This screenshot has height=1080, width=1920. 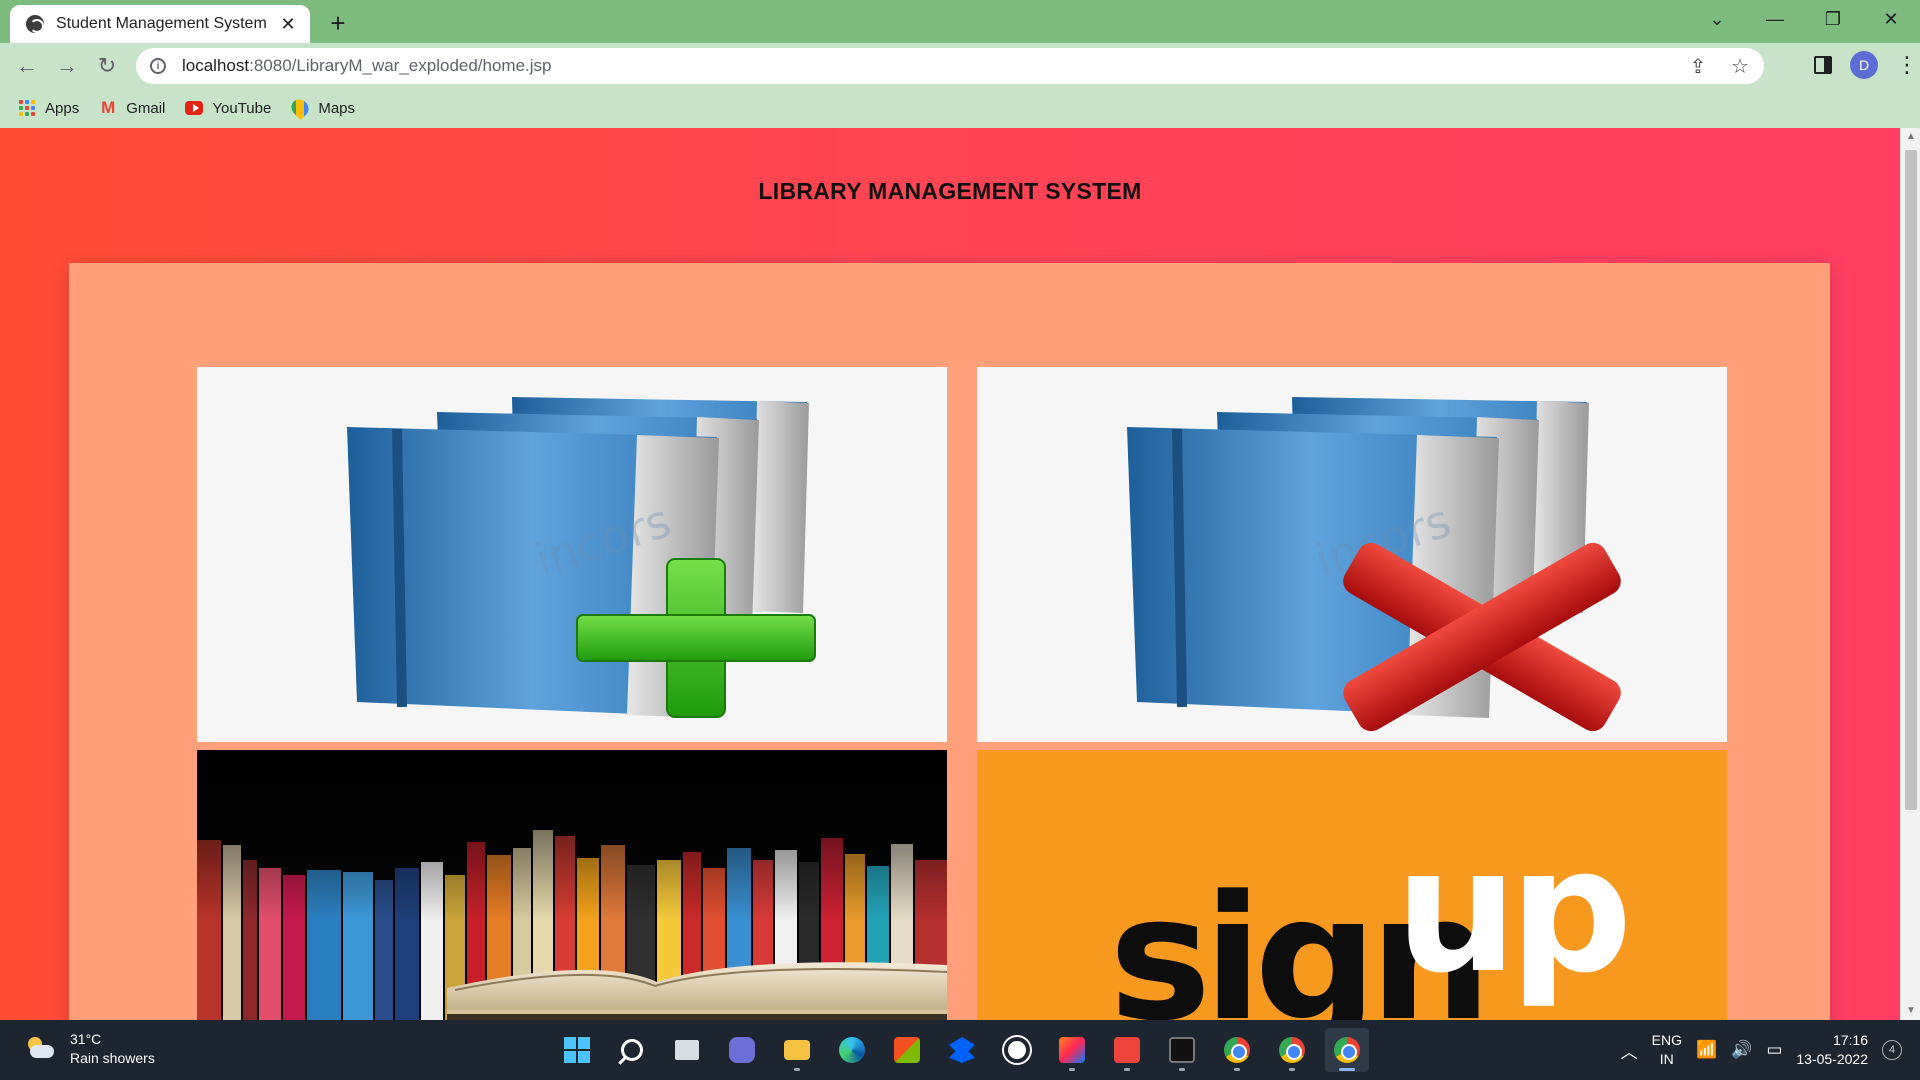 I want to click on wifi-icon: 📶, so click(x=1706, y=1050).